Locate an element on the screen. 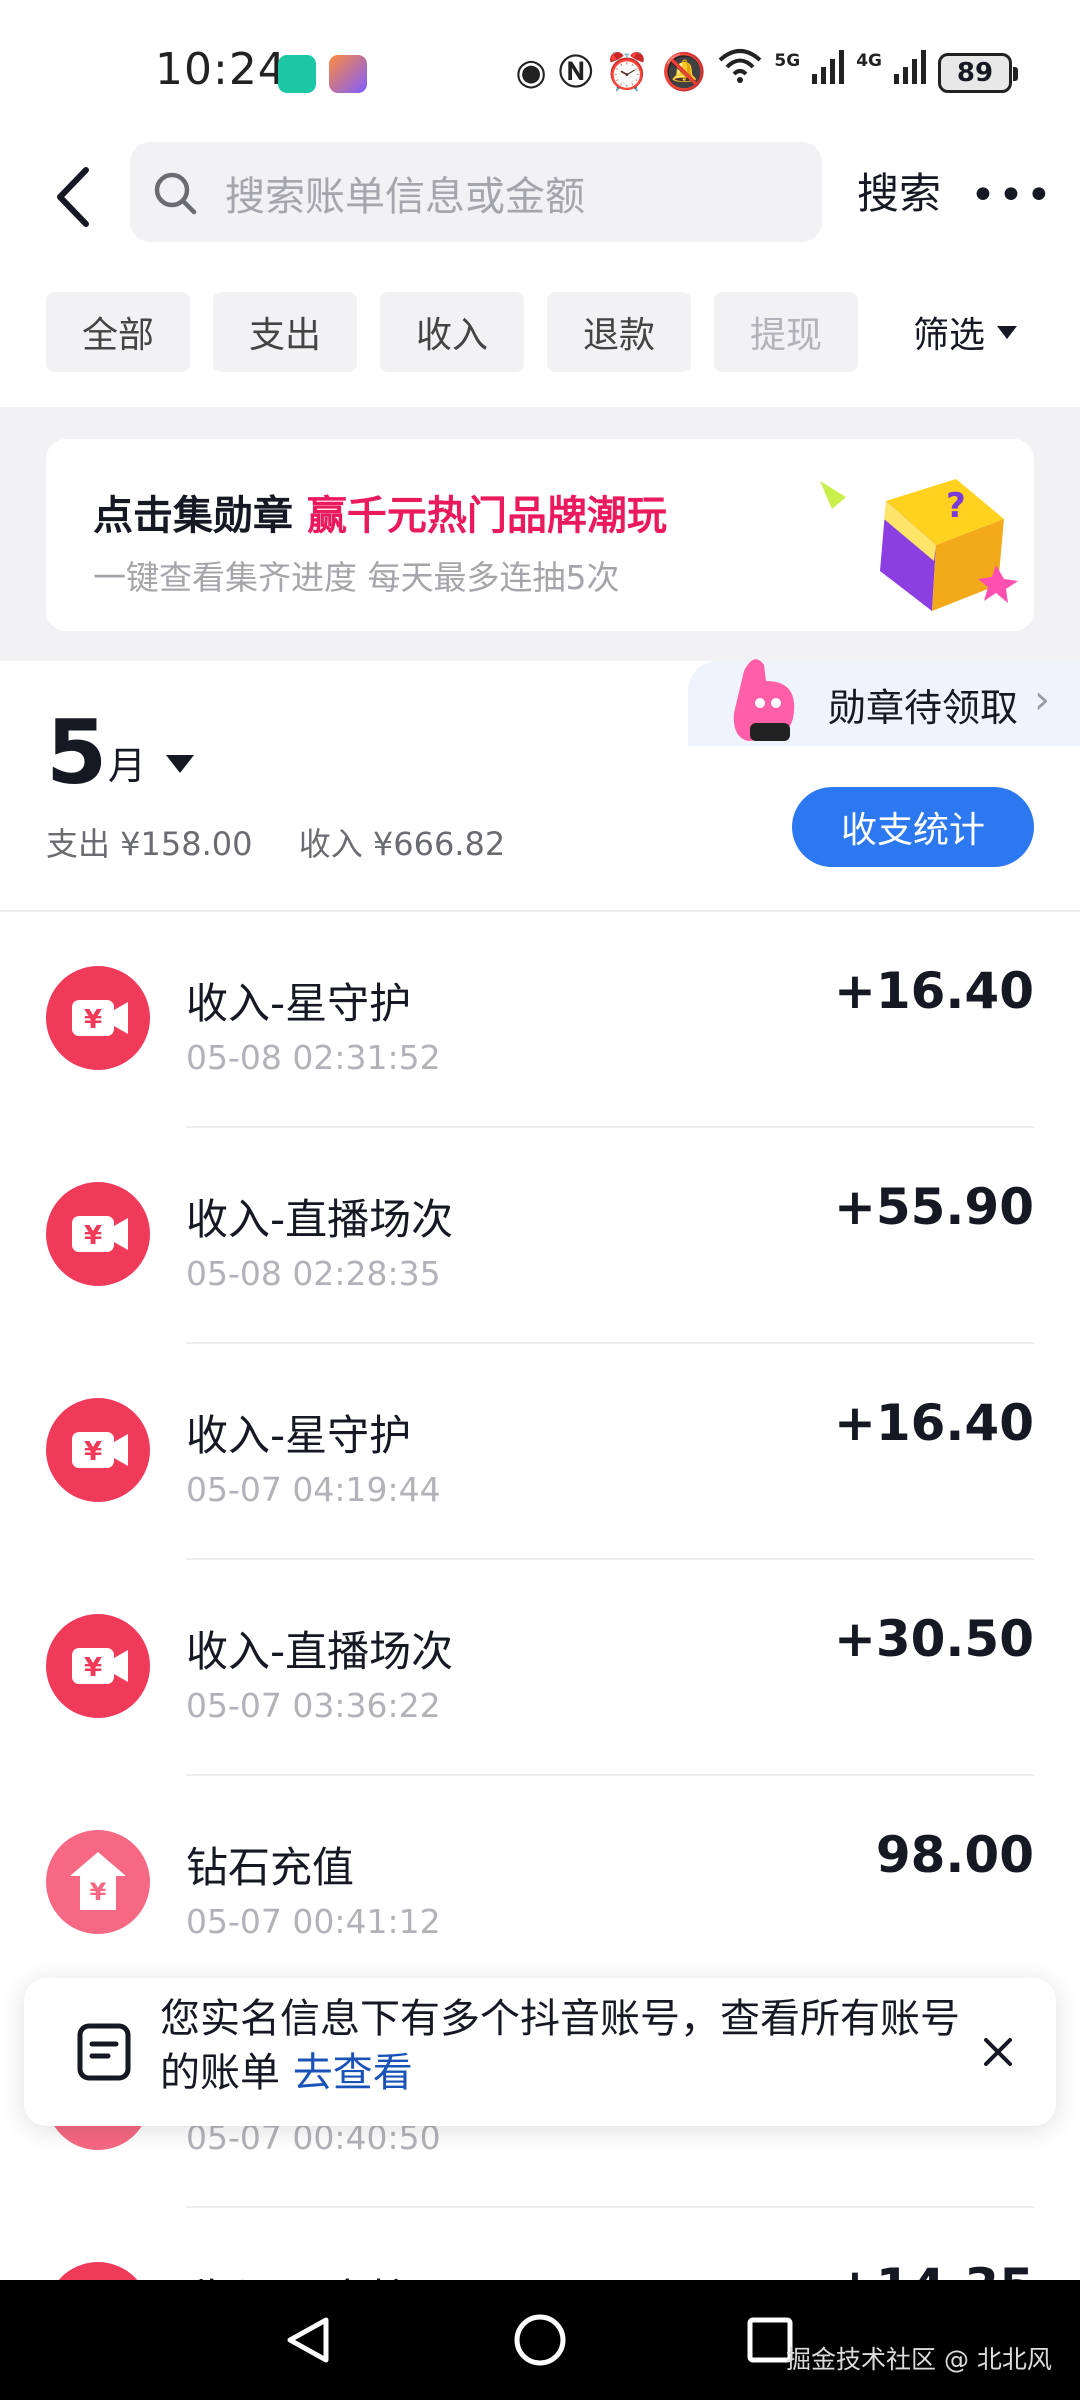  network-4g-label: 4G is located at coordinates (869, 60).